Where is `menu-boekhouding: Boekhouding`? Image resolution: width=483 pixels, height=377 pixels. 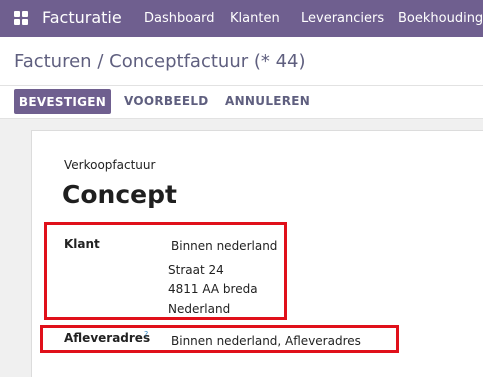
menu-boekhouding: Boekhouding is located at coordinates (440, 18).